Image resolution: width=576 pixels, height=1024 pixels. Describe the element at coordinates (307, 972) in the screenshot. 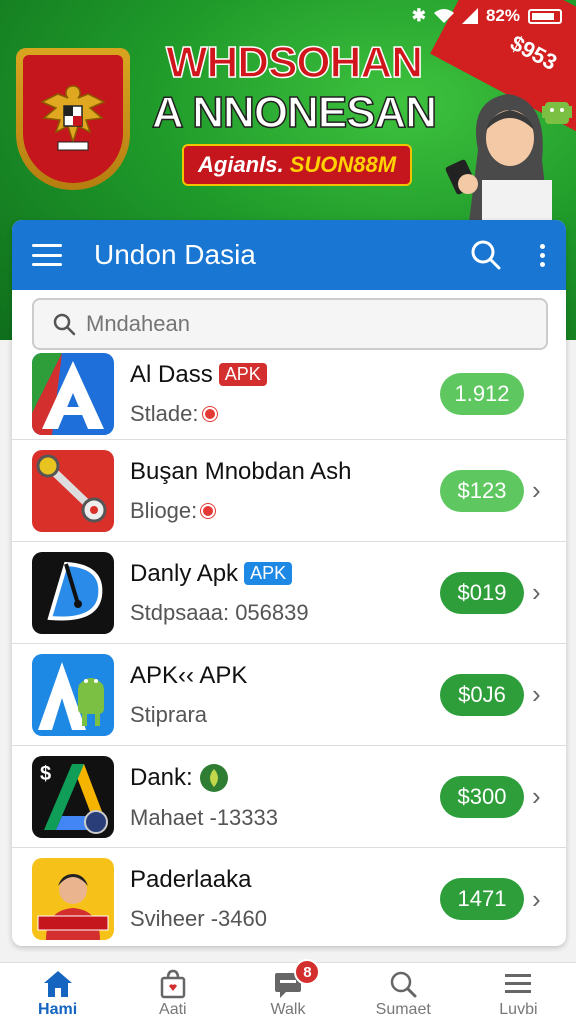

I see `notification-badge: 8` at that location.